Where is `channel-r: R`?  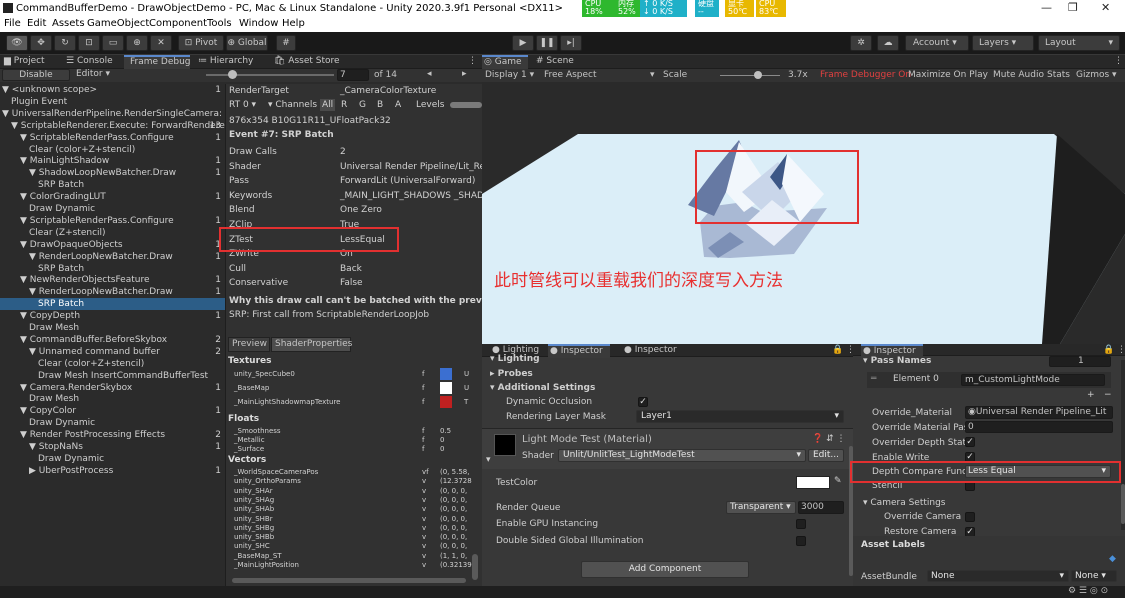 channel-r: R is located at coordinates (344, 105).